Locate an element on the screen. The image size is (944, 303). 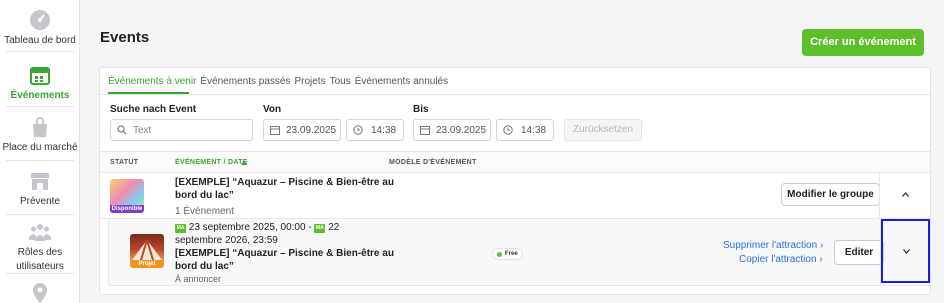
tag-ma-start: MA is located at coordinates (180, 228).